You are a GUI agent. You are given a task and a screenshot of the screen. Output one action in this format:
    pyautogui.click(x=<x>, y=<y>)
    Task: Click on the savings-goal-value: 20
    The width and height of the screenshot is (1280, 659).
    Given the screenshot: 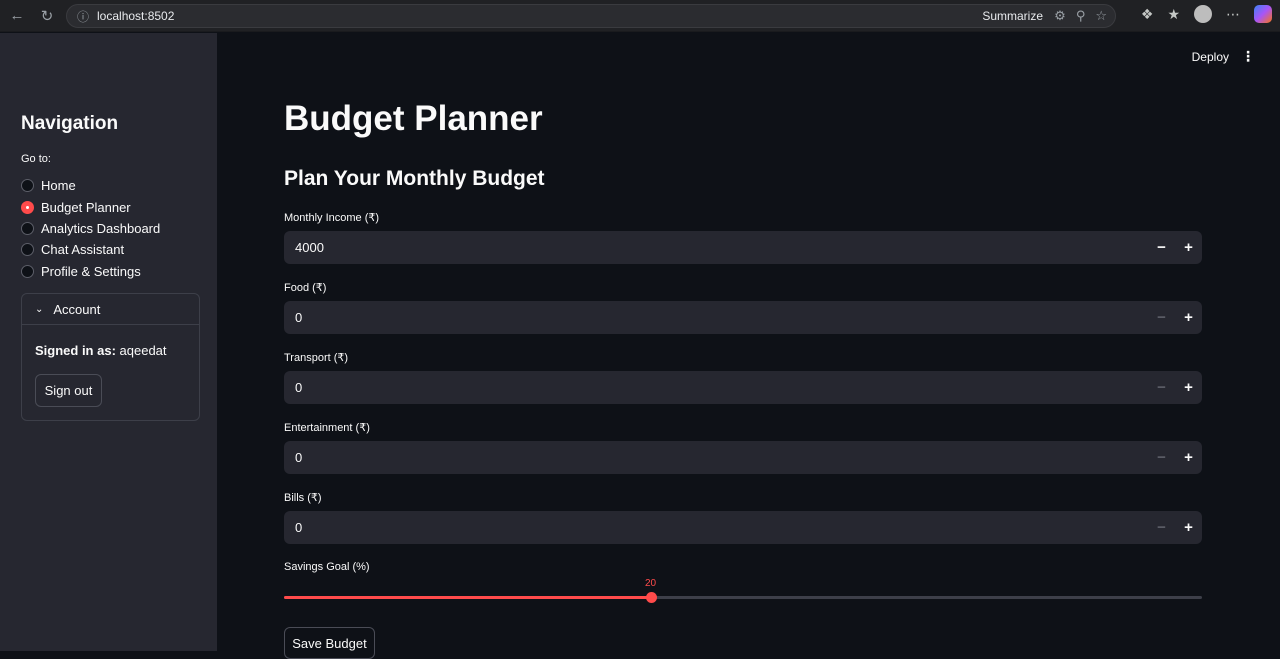 What is the action you would take?
    pyautogui.click(x=651, y=583)
    